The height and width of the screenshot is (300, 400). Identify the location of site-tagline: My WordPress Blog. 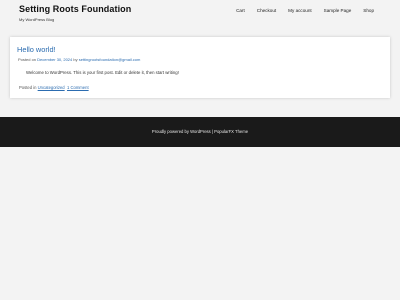
(37, 19).